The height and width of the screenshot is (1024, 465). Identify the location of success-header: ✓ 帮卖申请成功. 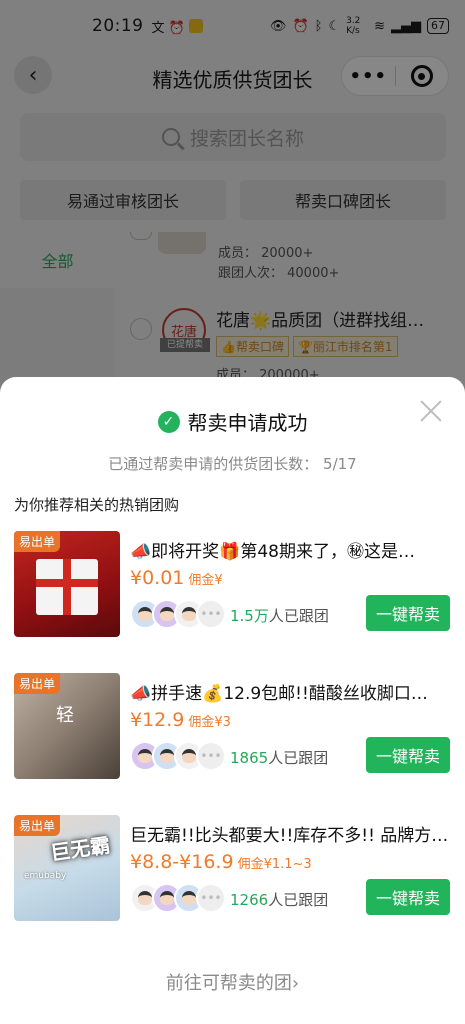
(232, 421).